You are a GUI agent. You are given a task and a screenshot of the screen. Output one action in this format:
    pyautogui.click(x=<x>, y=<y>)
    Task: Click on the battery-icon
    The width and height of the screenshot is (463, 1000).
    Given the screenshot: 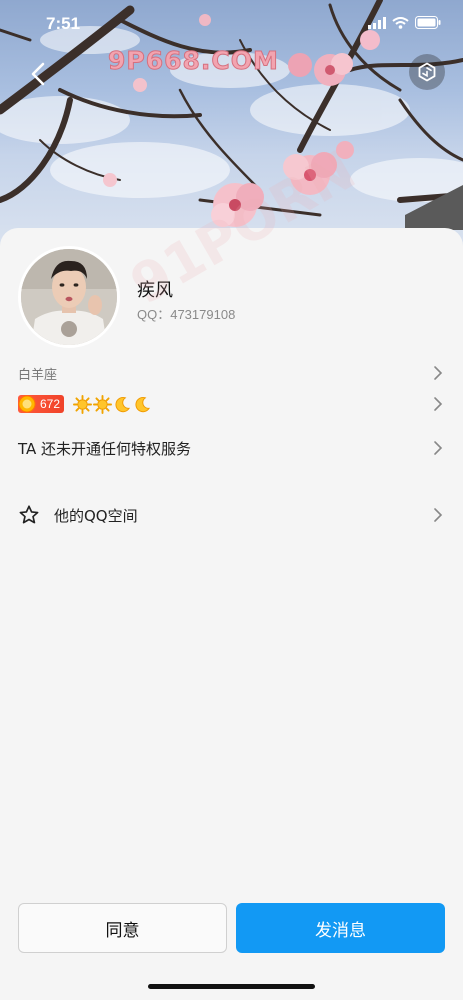 What is the action you would take?
    pyautogui.click(x=428, y=22)
    